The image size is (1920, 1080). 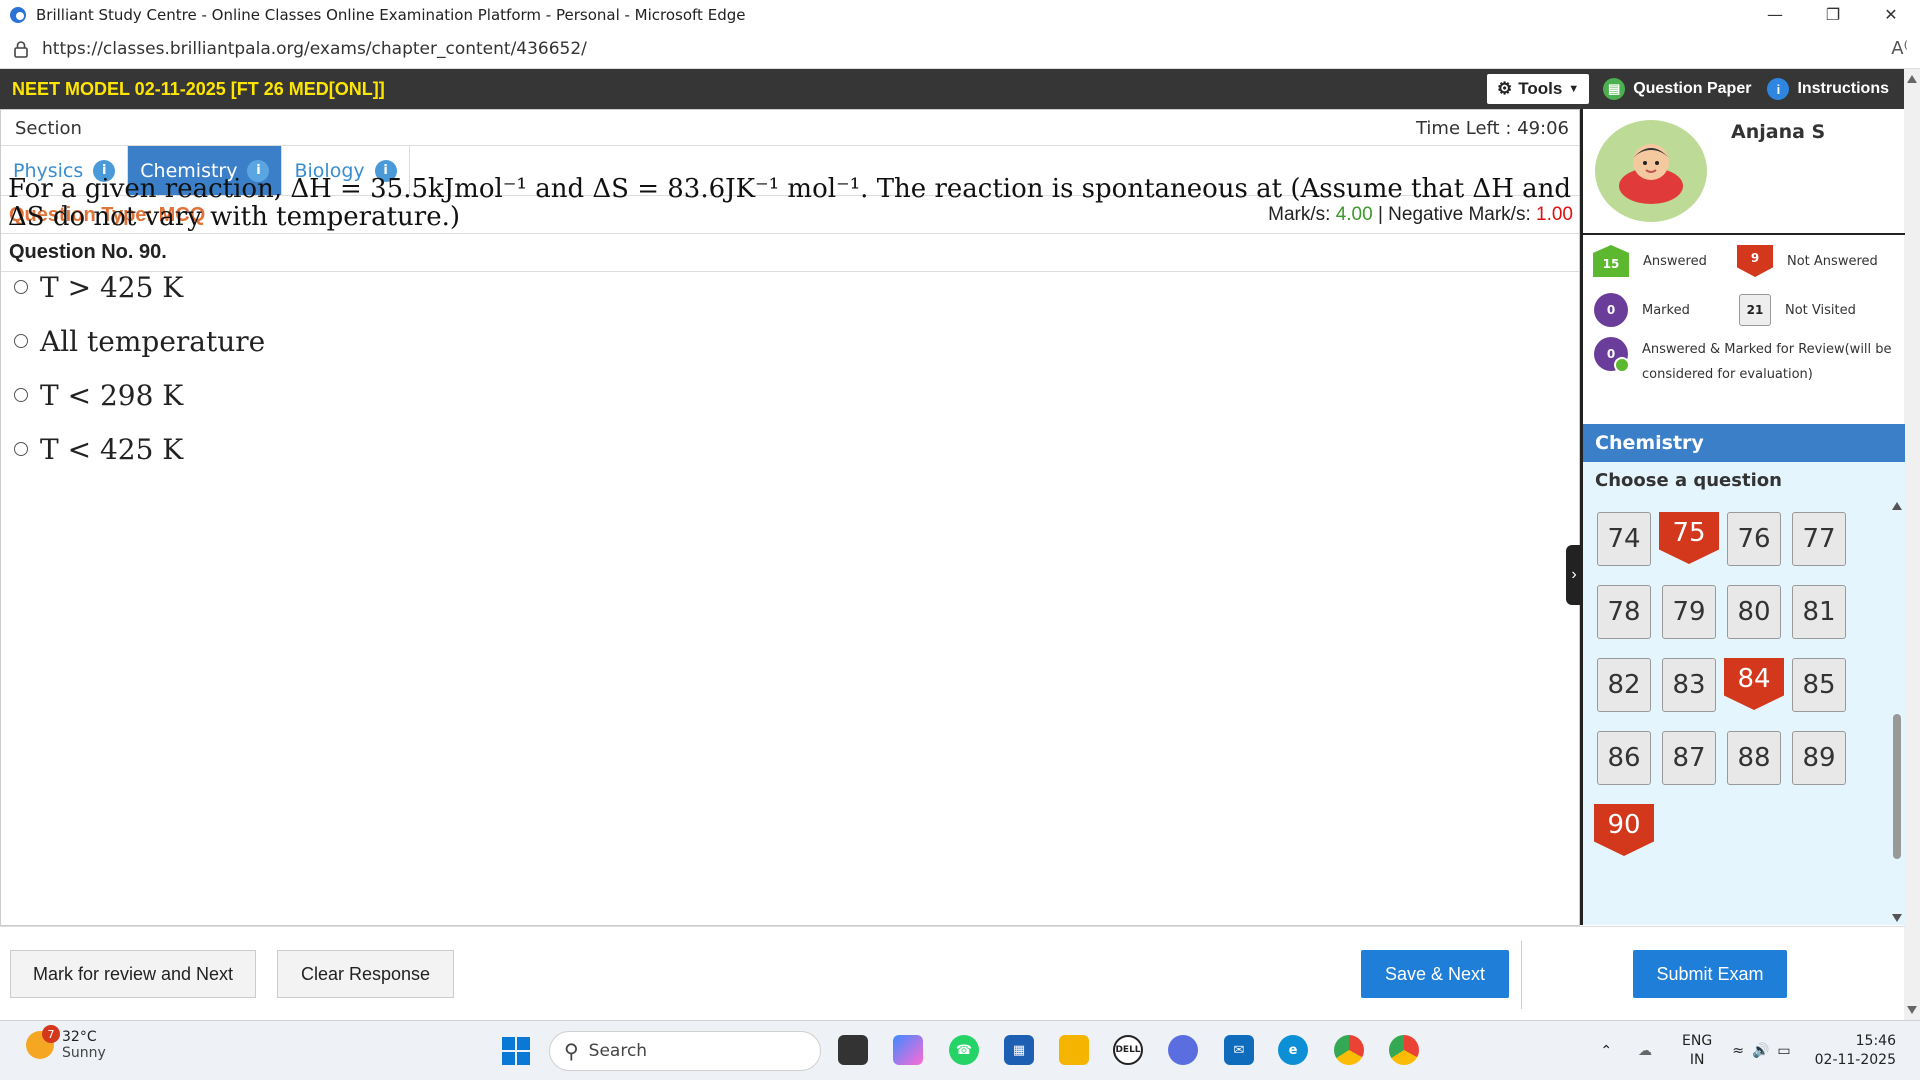 I want to click on option-b: All temperature, so click(x=139, y=341).